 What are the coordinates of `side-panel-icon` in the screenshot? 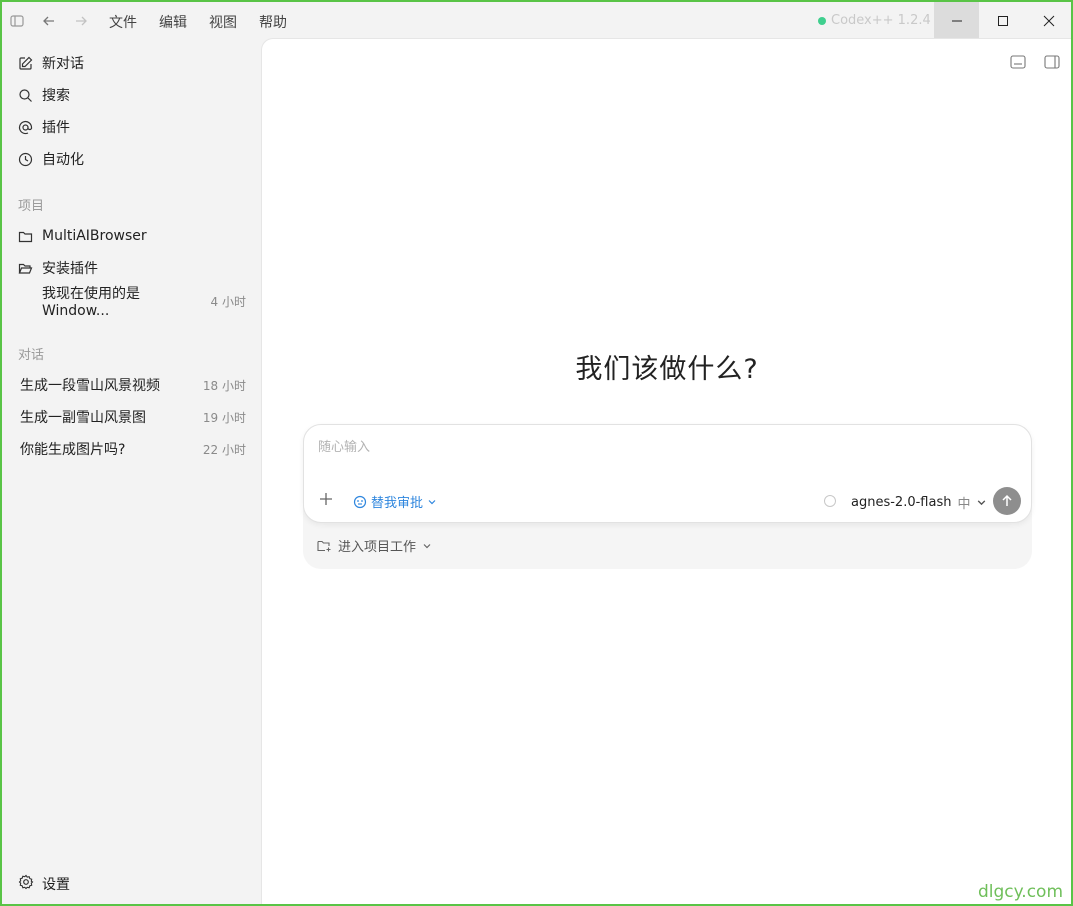 It's located at (1052, 63).